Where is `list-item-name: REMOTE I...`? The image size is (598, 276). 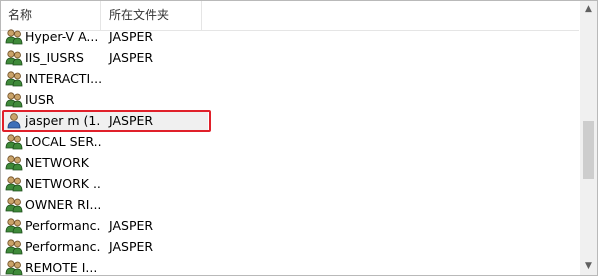 list-item-name: REMOTE I... is located at coordinates (61, 267).